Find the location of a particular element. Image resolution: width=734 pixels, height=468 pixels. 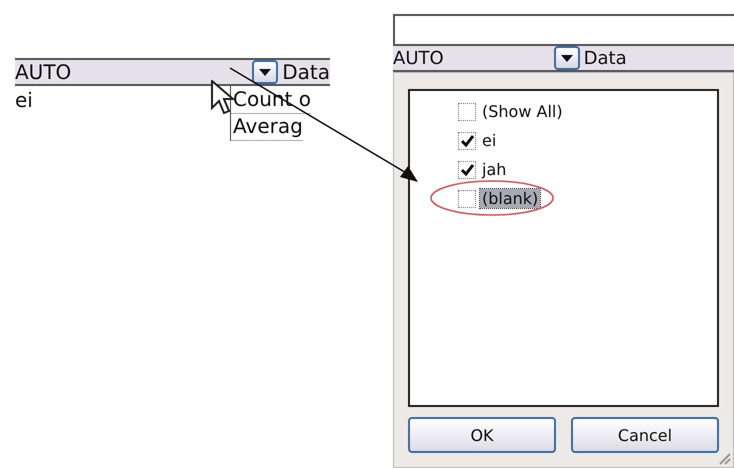

table-cell: Averag is located at coordinates (266, 126).